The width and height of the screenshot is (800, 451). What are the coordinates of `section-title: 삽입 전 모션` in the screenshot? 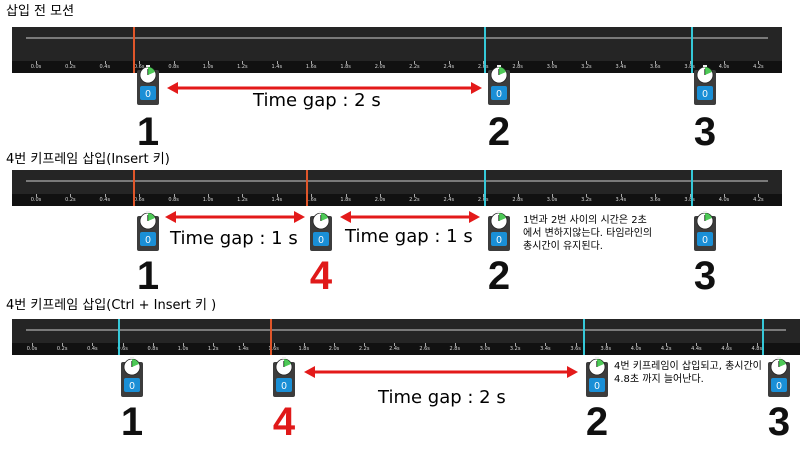 It's located at (40, 11).